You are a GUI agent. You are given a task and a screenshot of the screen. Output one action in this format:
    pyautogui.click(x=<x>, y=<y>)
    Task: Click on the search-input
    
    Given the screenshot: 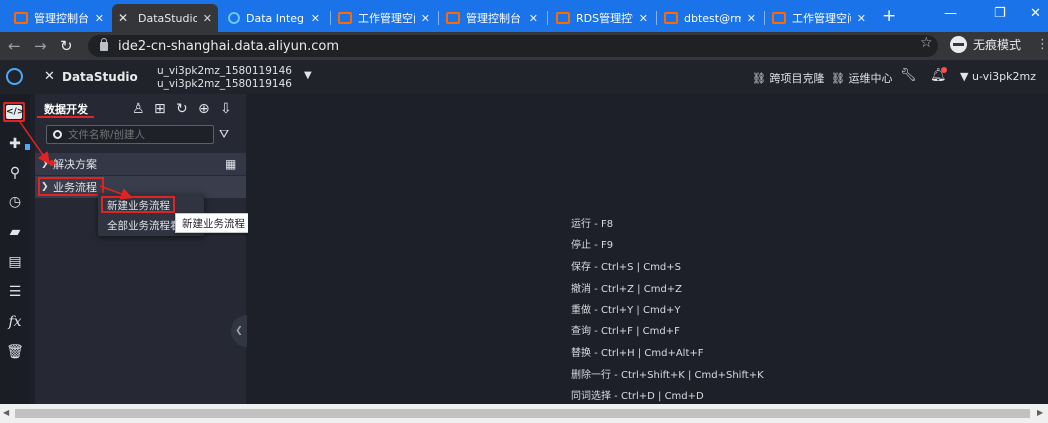 What is the action you would take?
    pyautogui.click(x=138, y=134)
    